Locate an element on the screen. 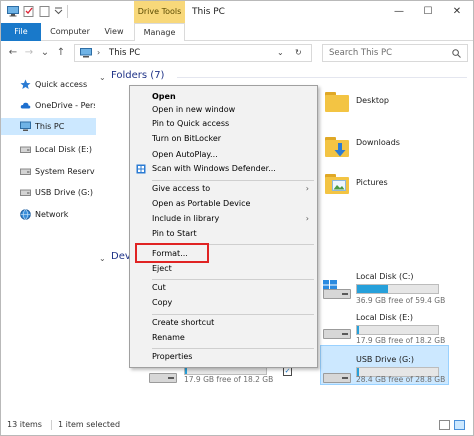  cloud-icon is located at coordinates (25, 105).